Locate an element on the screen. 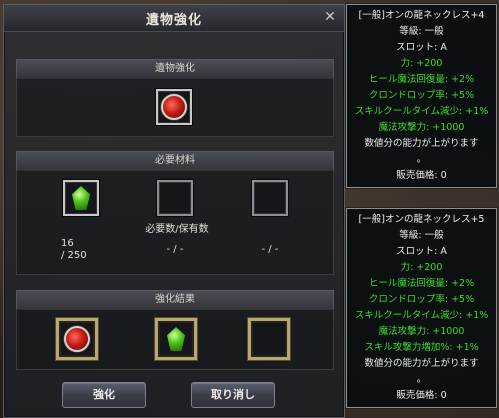 This screenshot has width=499, height=418. cancel-button: 取り消し is located at coordinates (233, 395).